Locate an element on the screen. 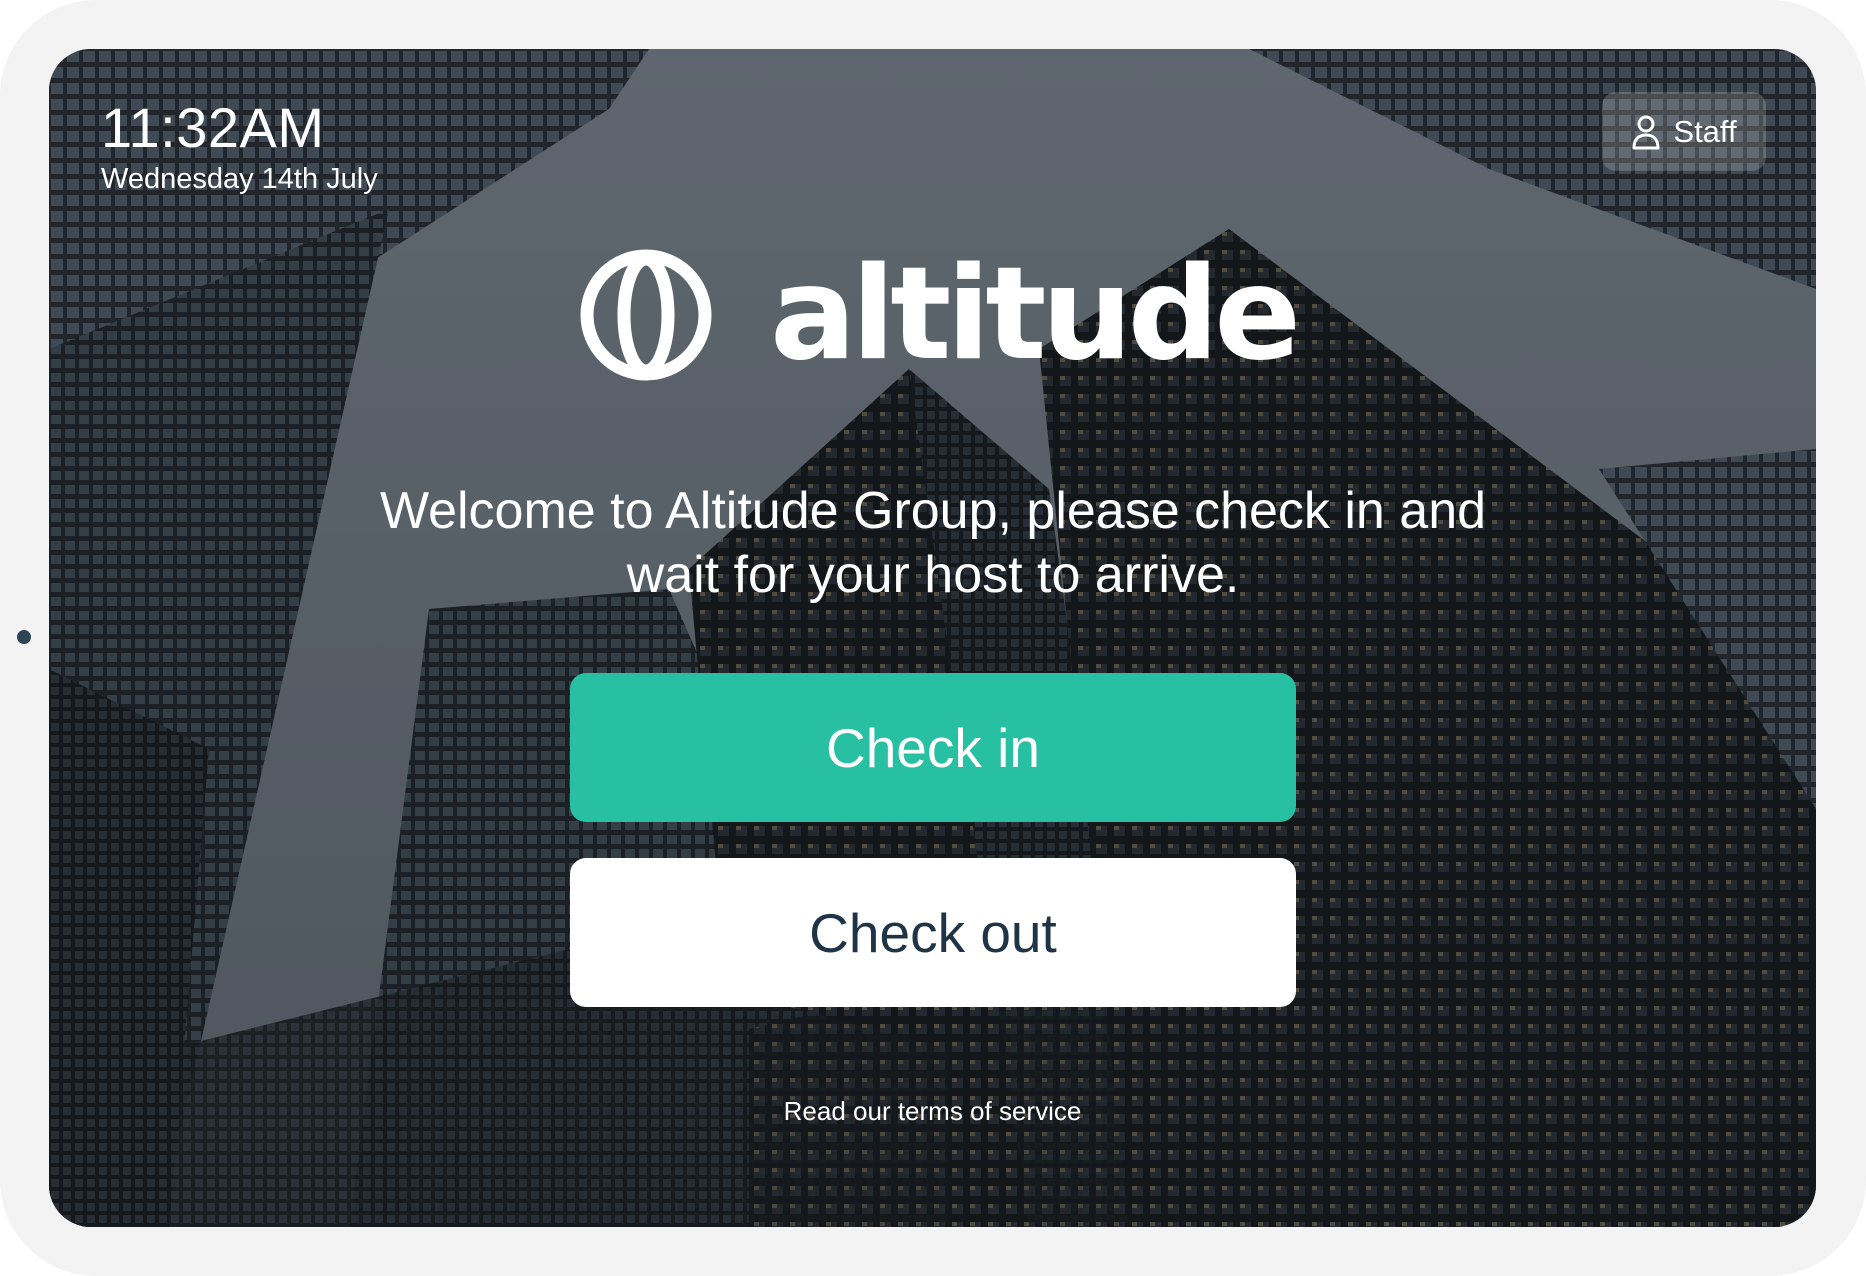  altitude-logo: altitude is located at coordinates (940, 314).